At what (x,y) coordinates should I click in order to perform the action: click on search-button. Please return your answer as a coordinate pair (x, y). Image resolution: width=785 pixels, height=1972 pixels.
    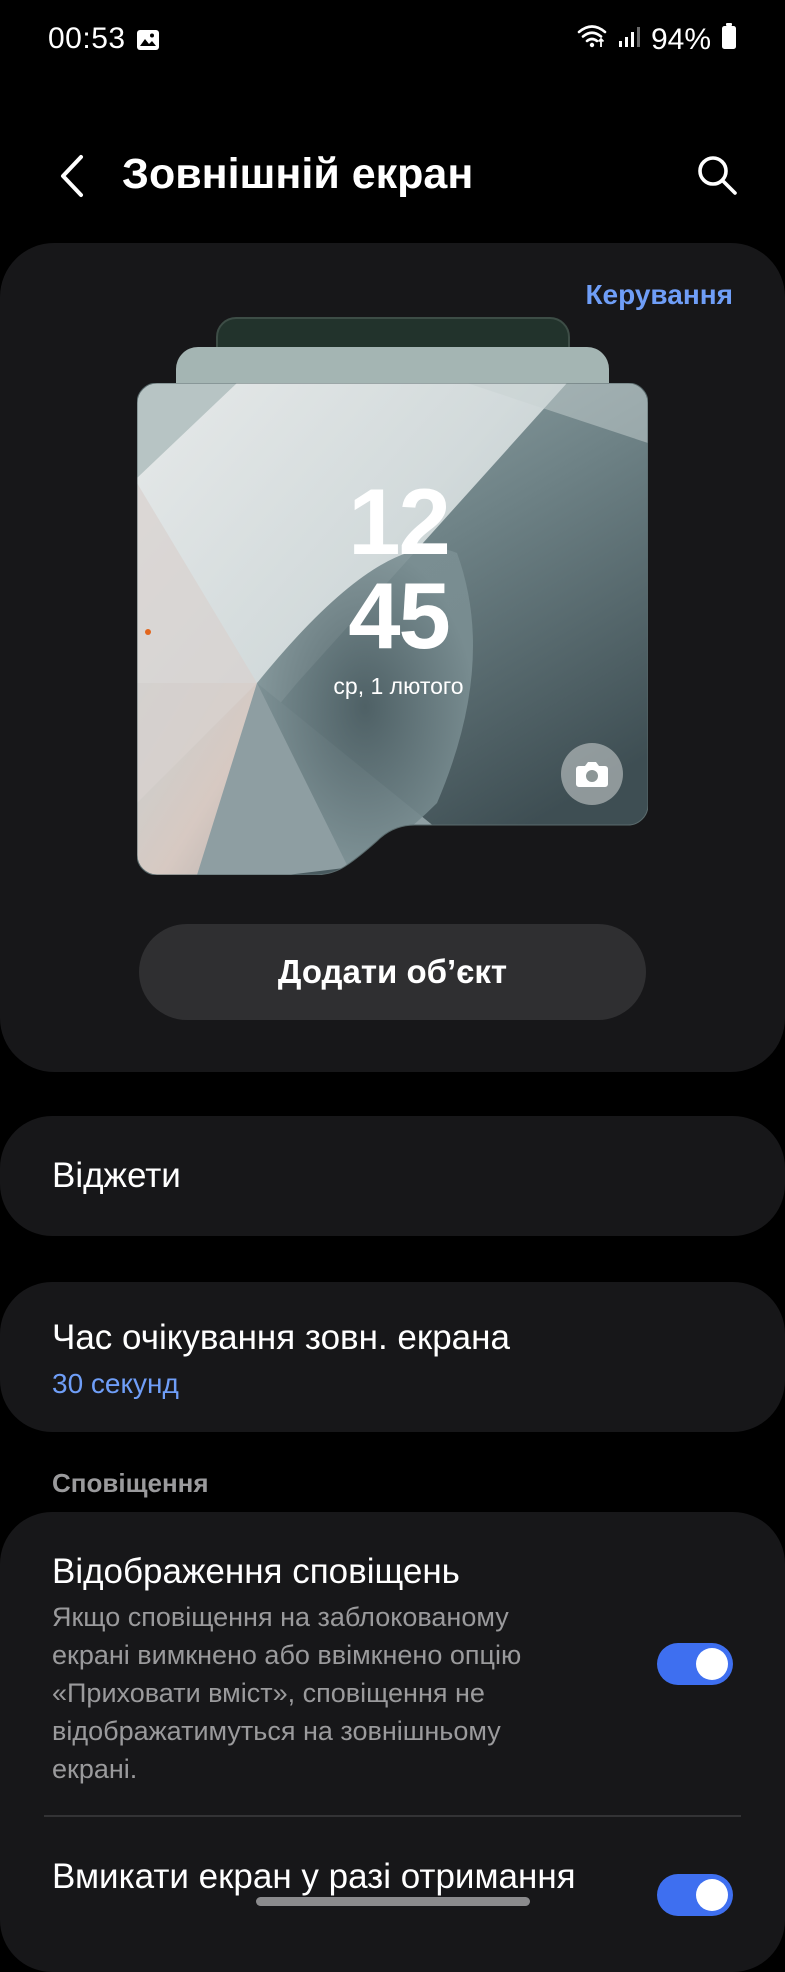
    Looking at the image, I should click on (717, 175).